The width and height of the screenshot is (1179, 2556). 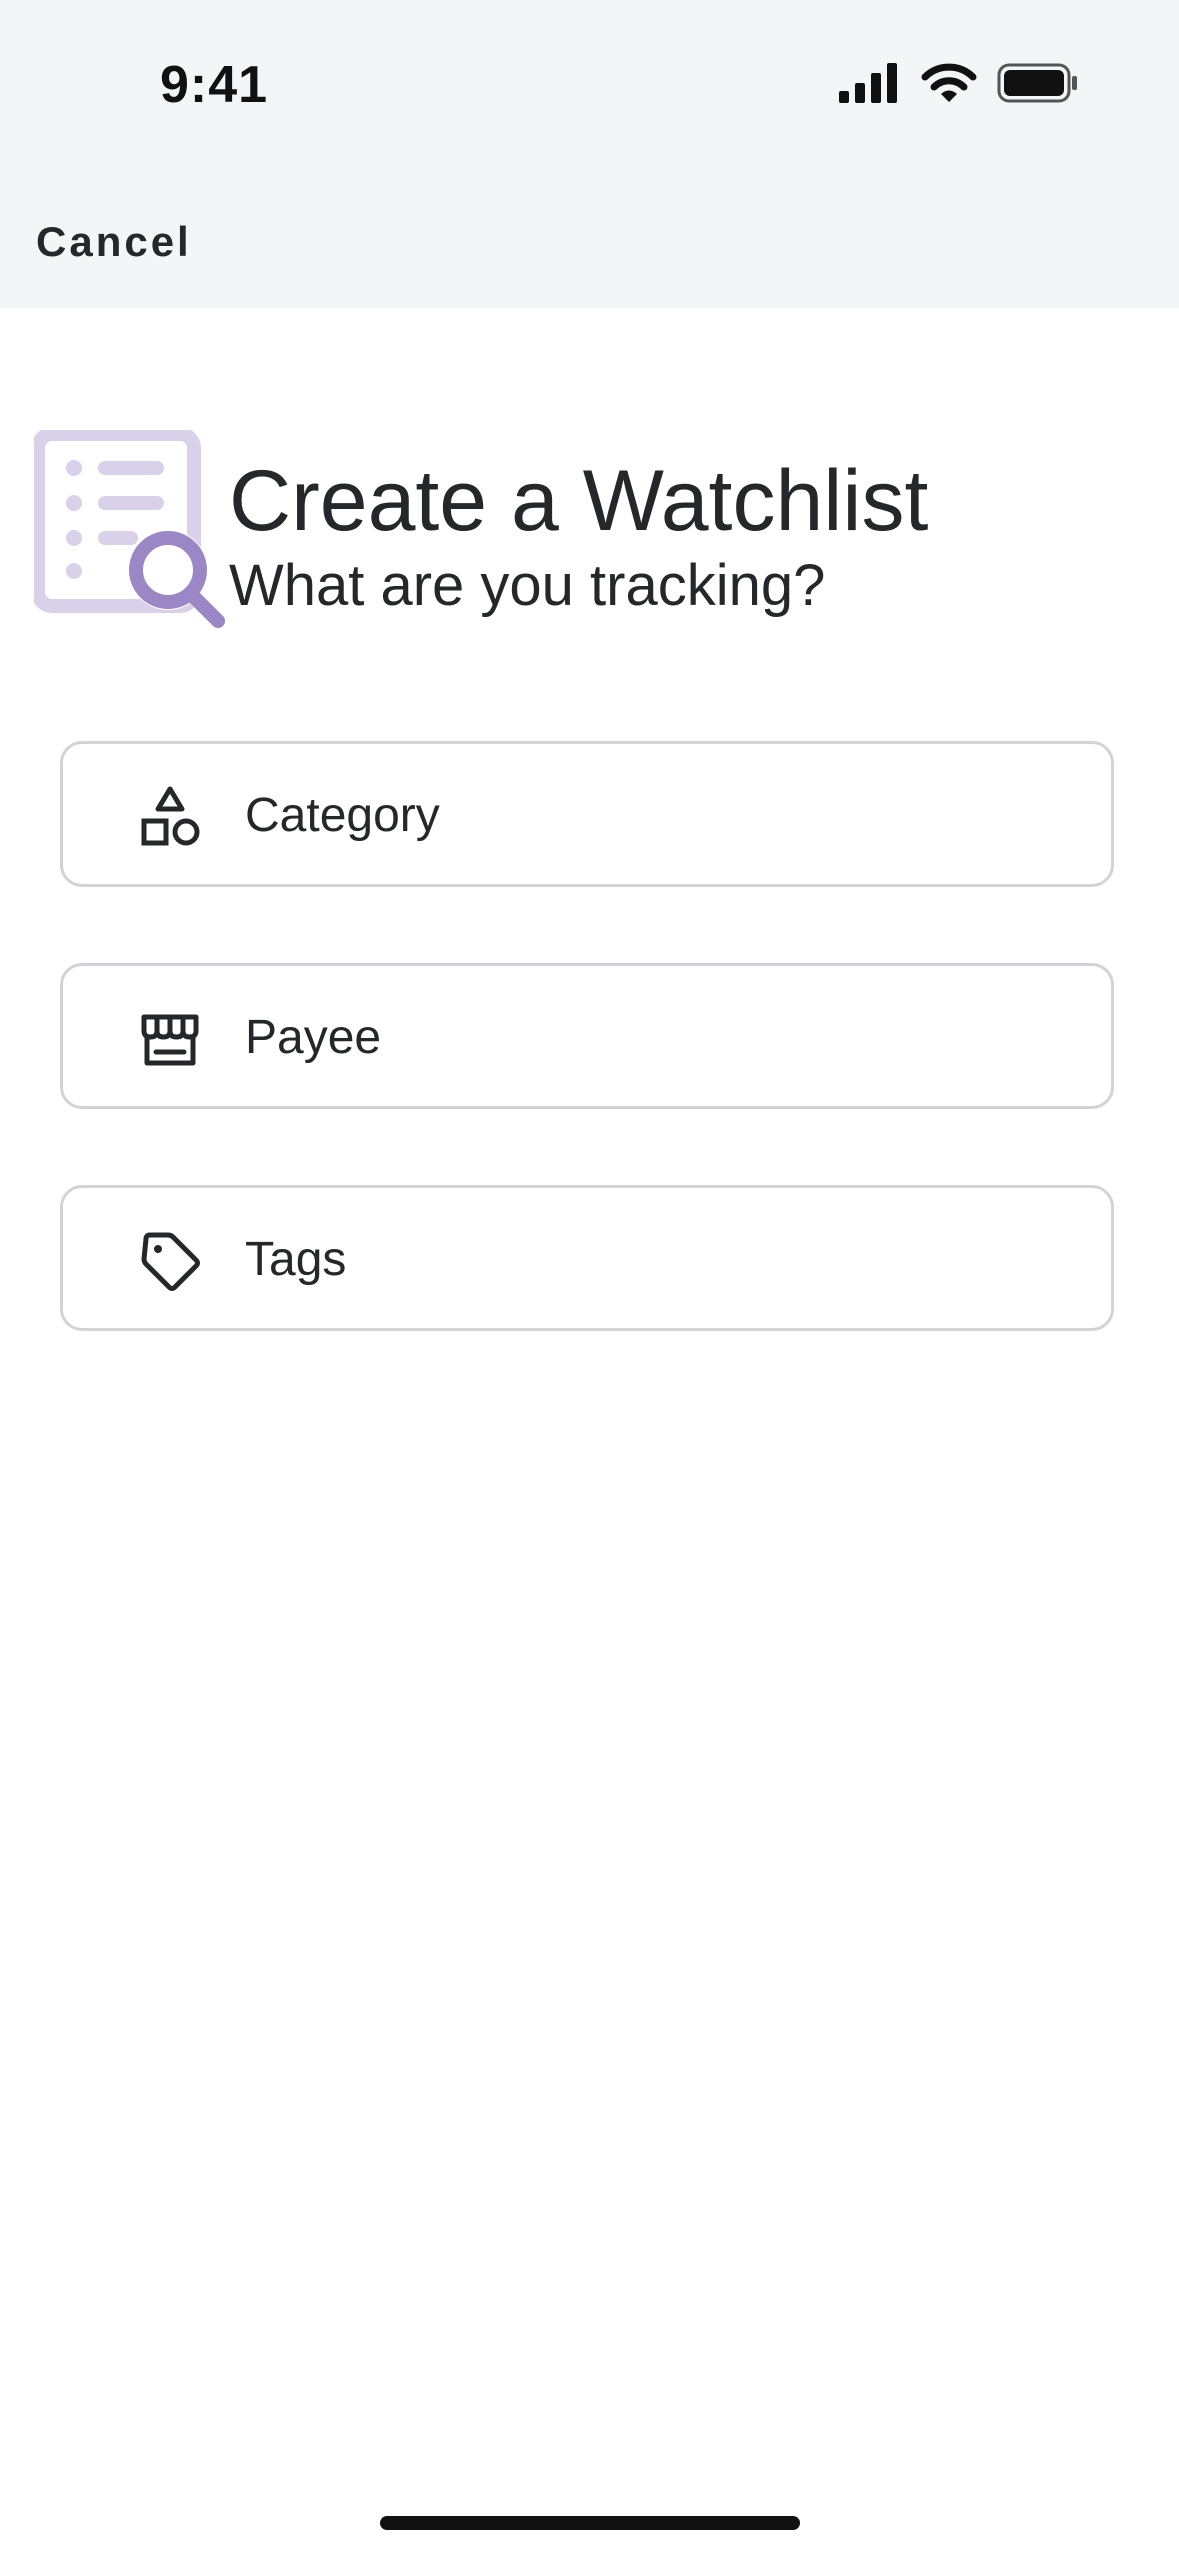 What do you see at coordinates (949, 82) in the screenshot?
I see `wifi-icon` at bounding box center [949, 82].